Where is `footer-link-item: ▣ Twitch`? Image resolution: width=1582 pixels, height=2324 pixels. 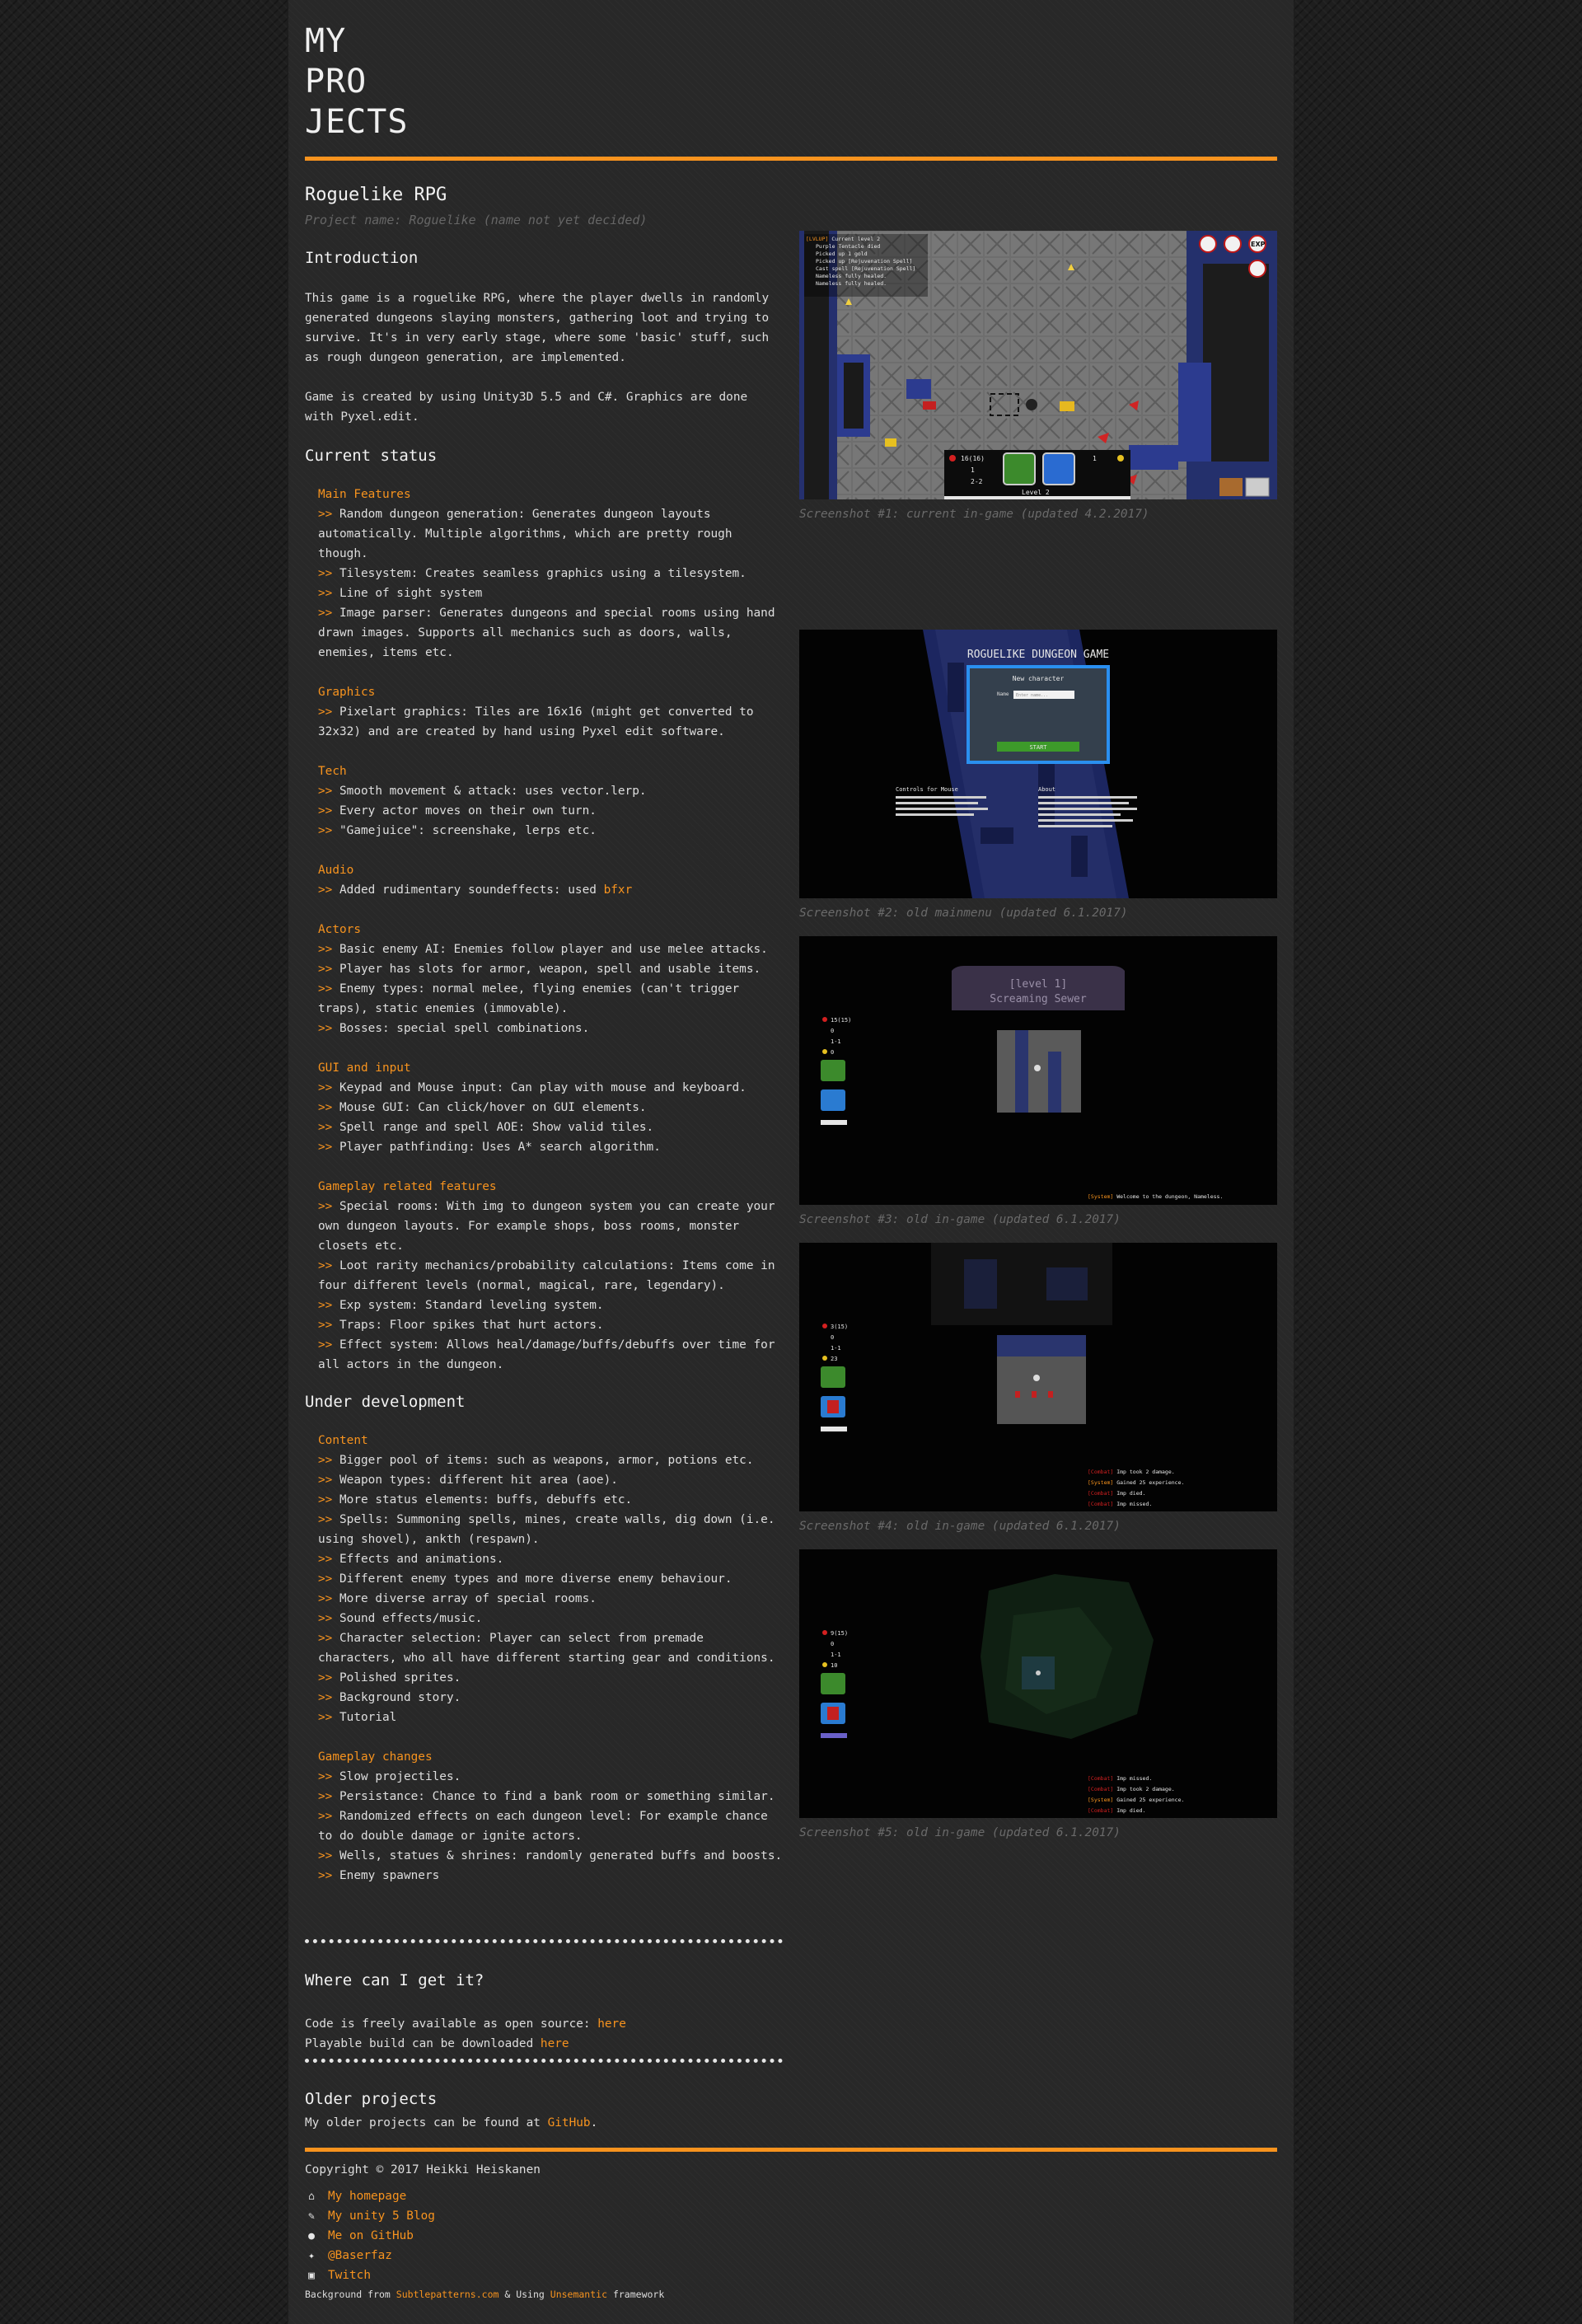
footer-link-item: ▣ Twitch is located at coordinates (791, 2275).